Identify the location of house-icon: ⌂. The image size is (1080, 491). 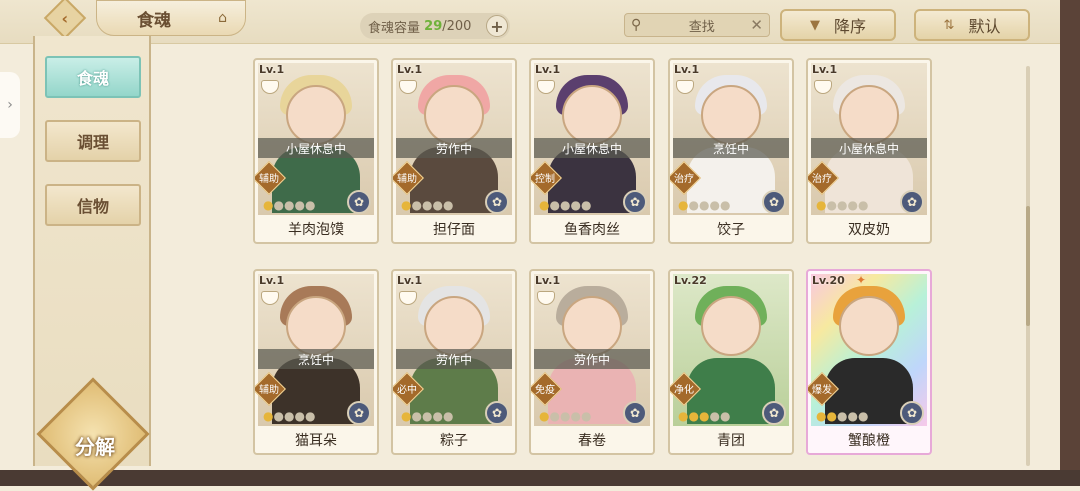
(222, 18).